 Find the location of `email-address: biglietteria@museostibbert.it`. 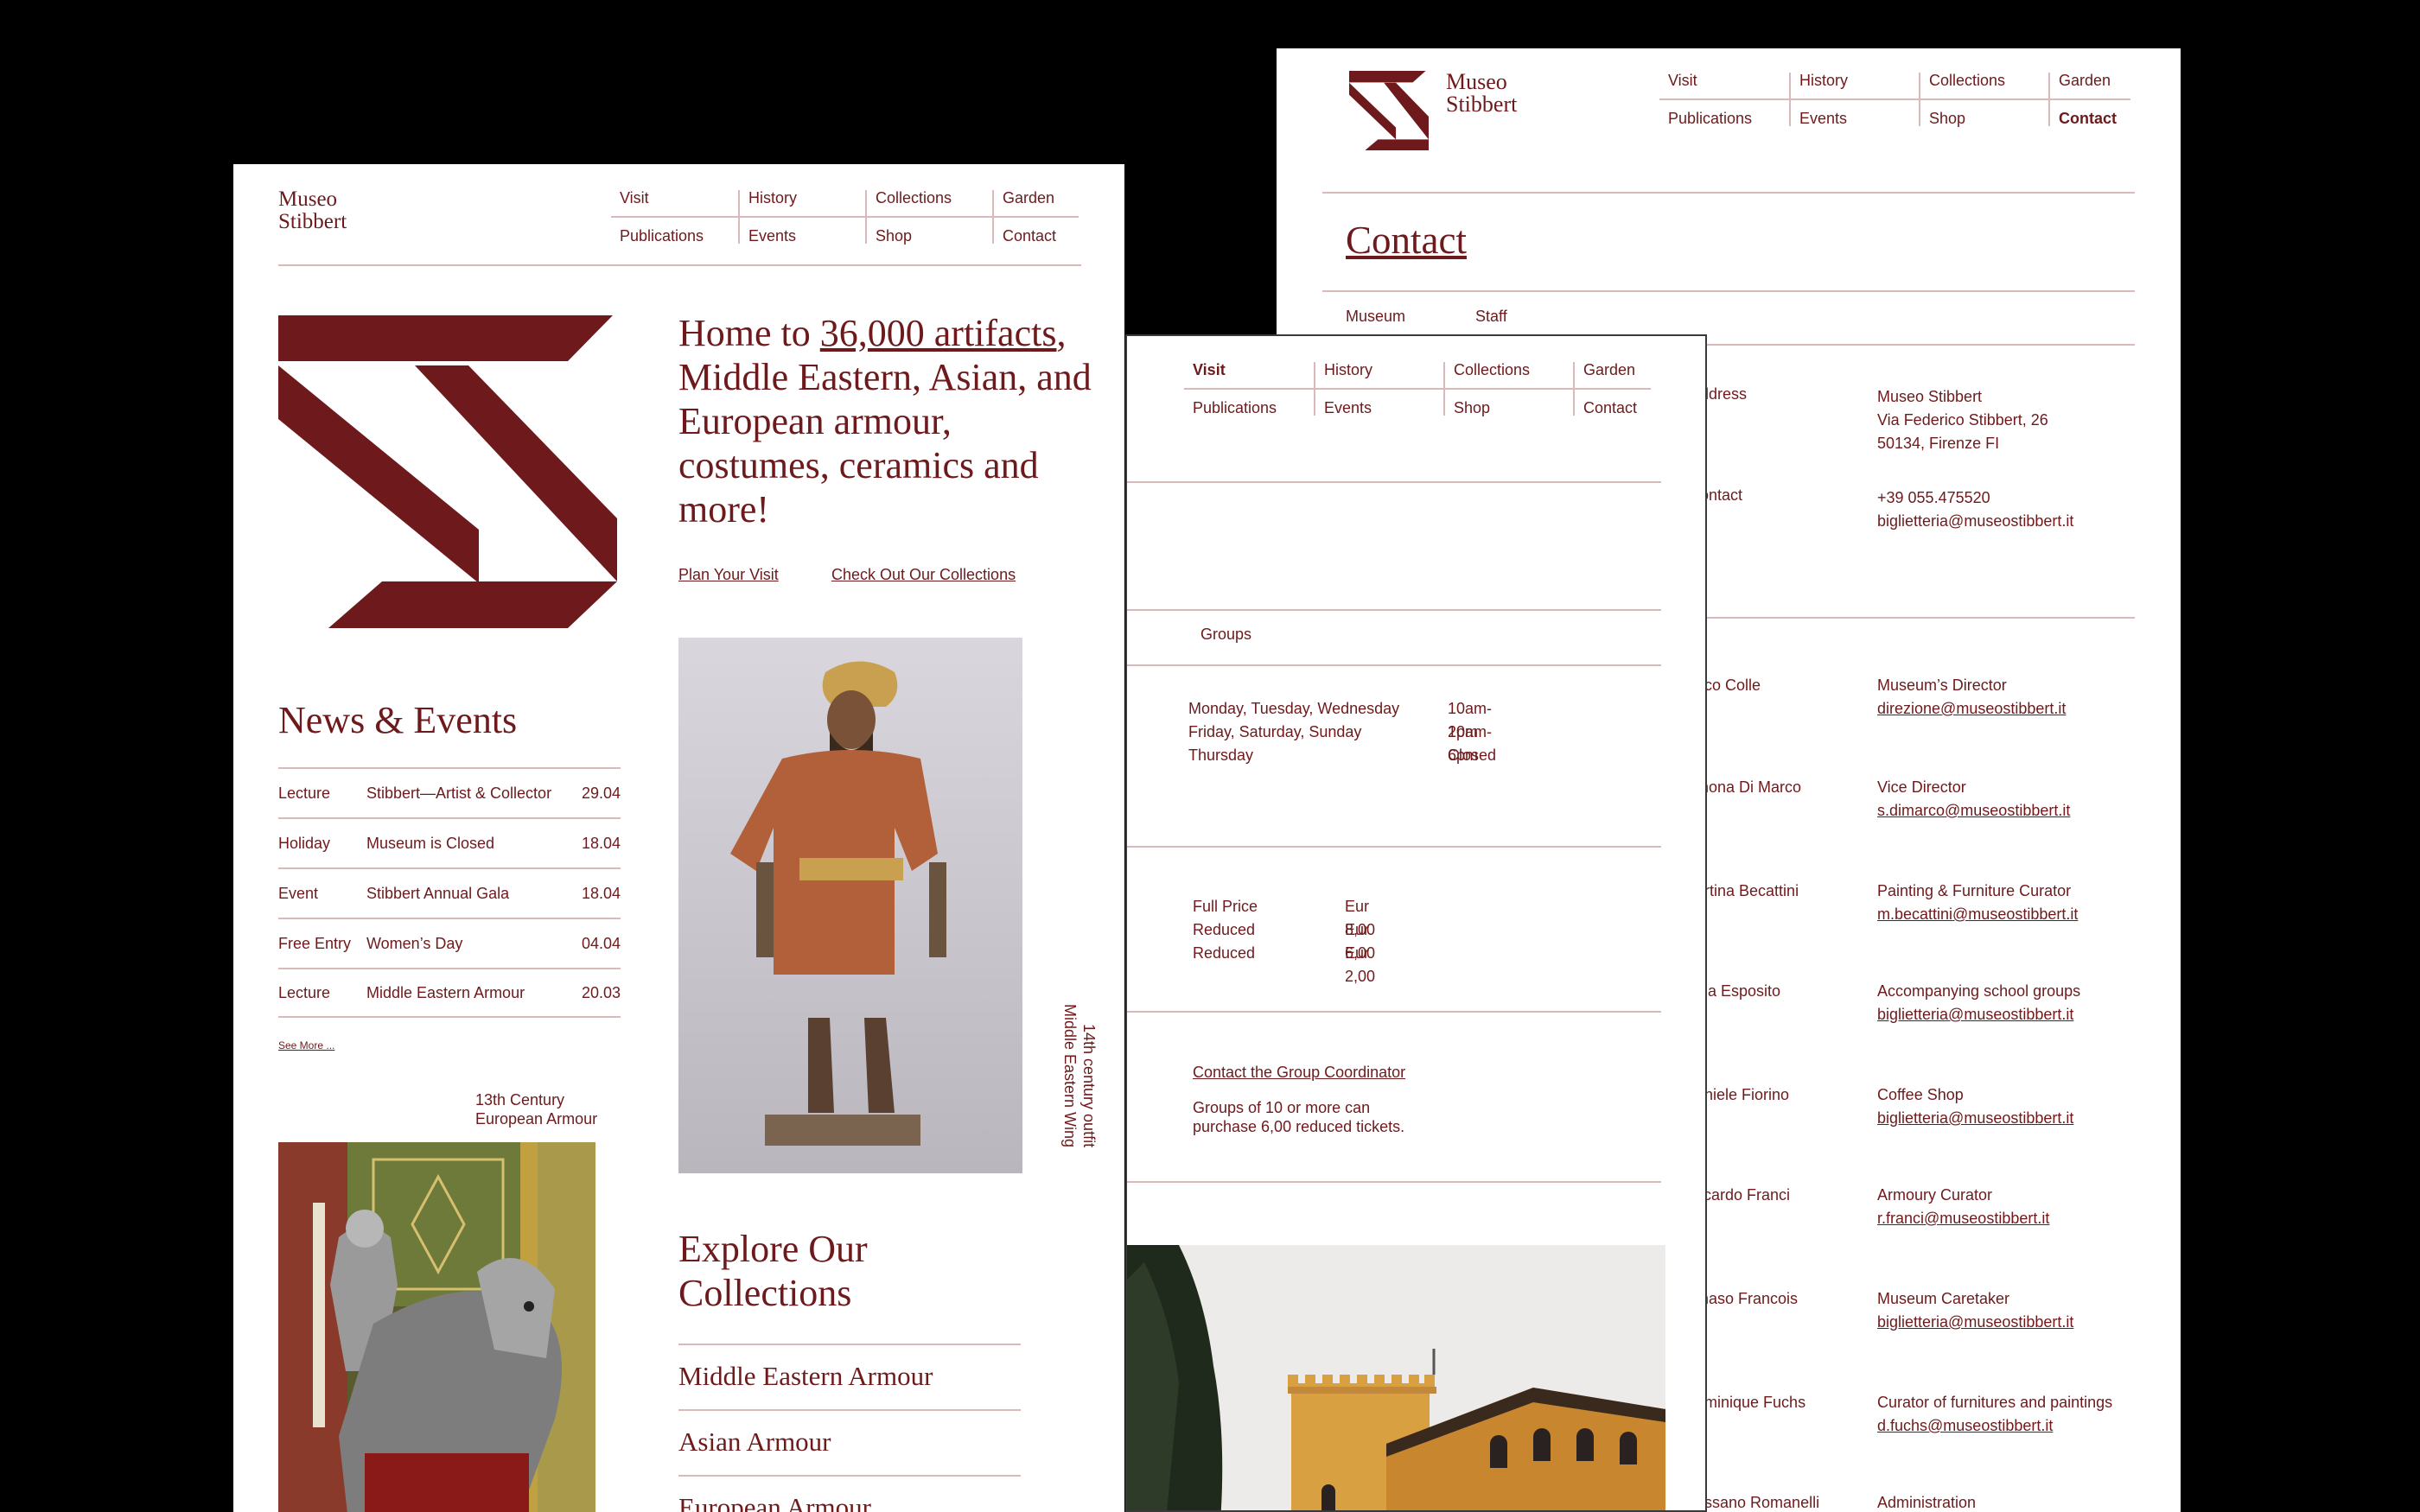

email-address: biglietteria@museostibbert.it is located at coordinates (1975, 521).